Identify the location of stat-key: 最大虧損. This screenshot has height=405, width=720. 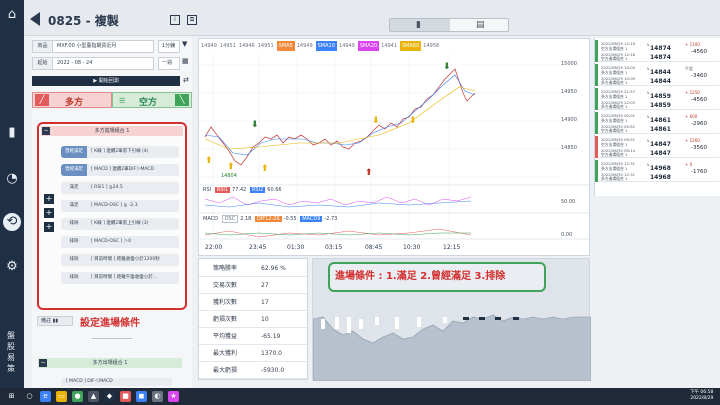
(225, 370).